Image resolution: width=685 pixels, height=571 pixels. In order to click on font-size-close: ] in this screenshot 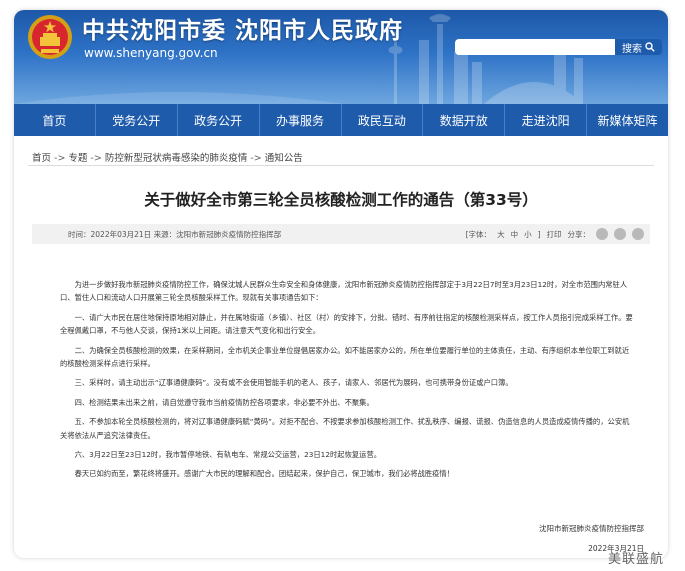, I will do `click(539, 234)`.